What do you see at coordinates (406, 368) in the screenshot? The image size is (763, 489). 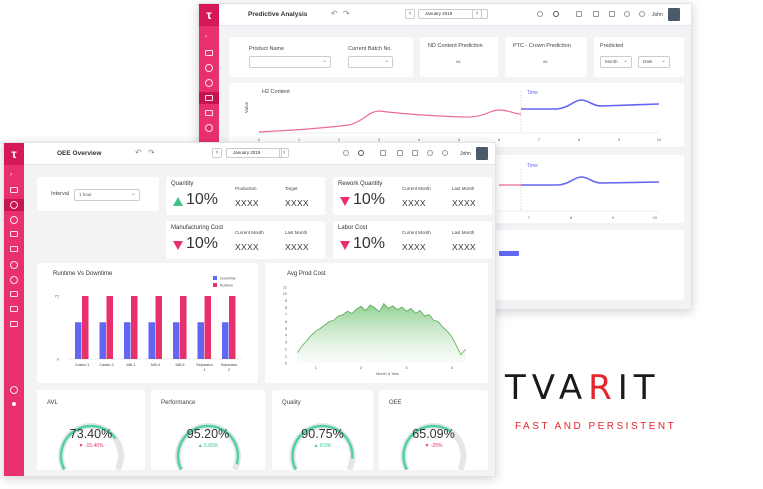 I see `x-tick-label: 3` at bounding box center [406, 368].